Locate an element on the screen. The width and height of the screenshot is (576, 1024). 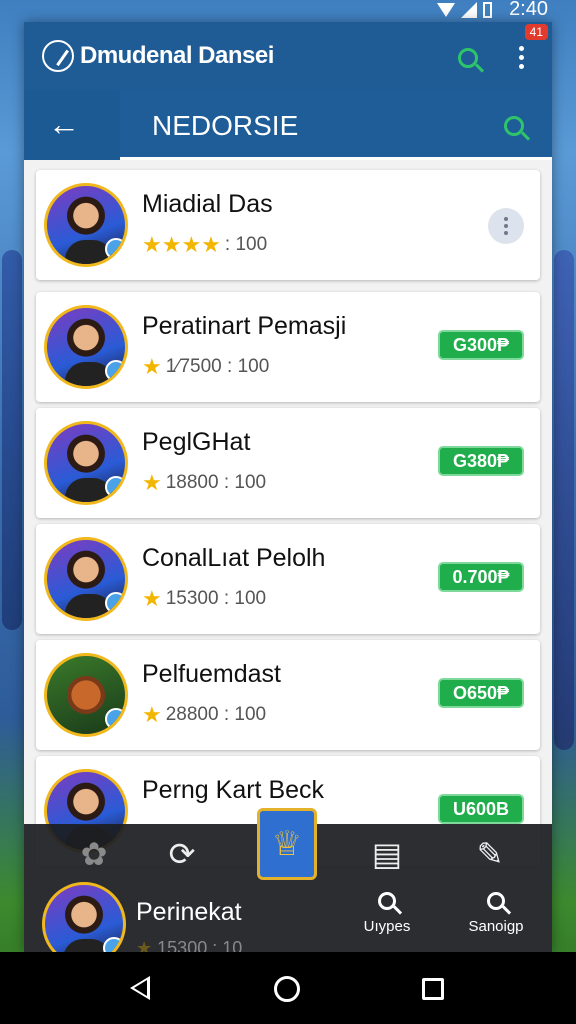
price-button: G380₱ is located at coordinates (481, 461).